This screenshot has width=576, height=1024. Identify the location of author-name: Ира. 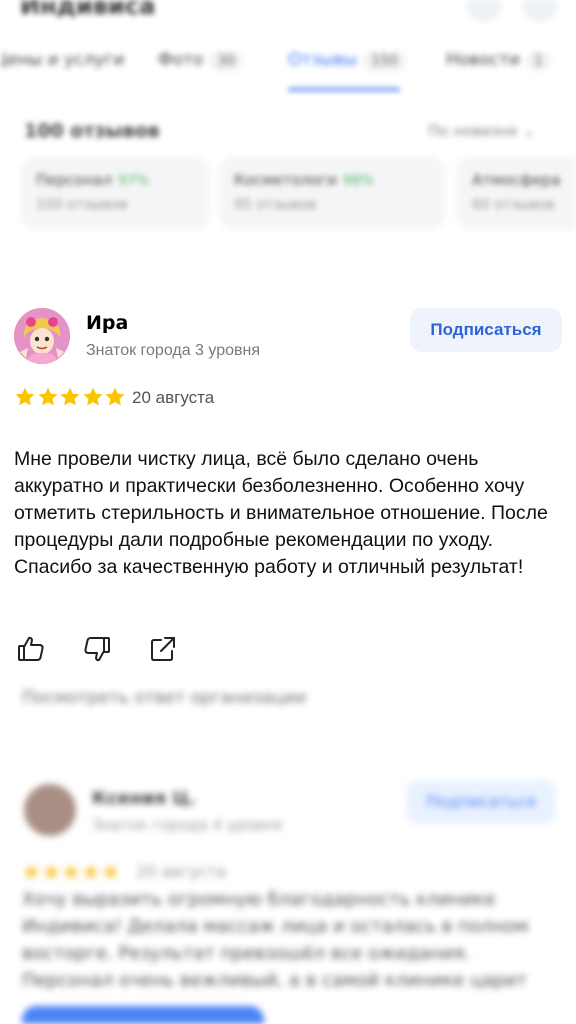
(107, 323).